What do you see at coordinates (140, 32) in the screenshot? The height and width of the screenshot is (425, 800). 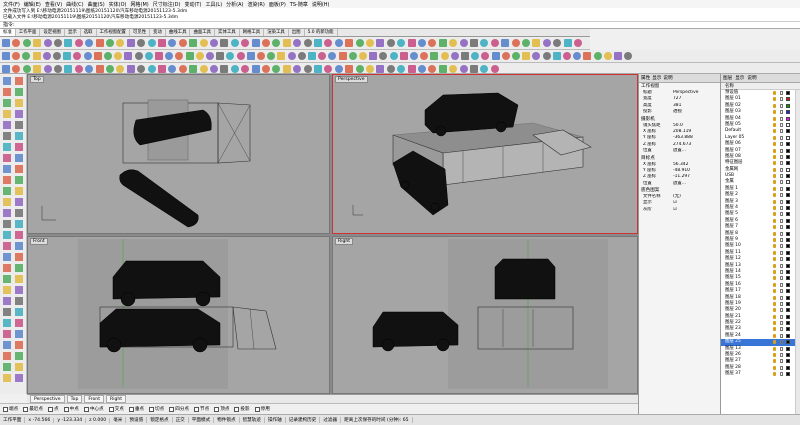 I see `toolbar-tab: 可见性` at bounding box center [140, 32].